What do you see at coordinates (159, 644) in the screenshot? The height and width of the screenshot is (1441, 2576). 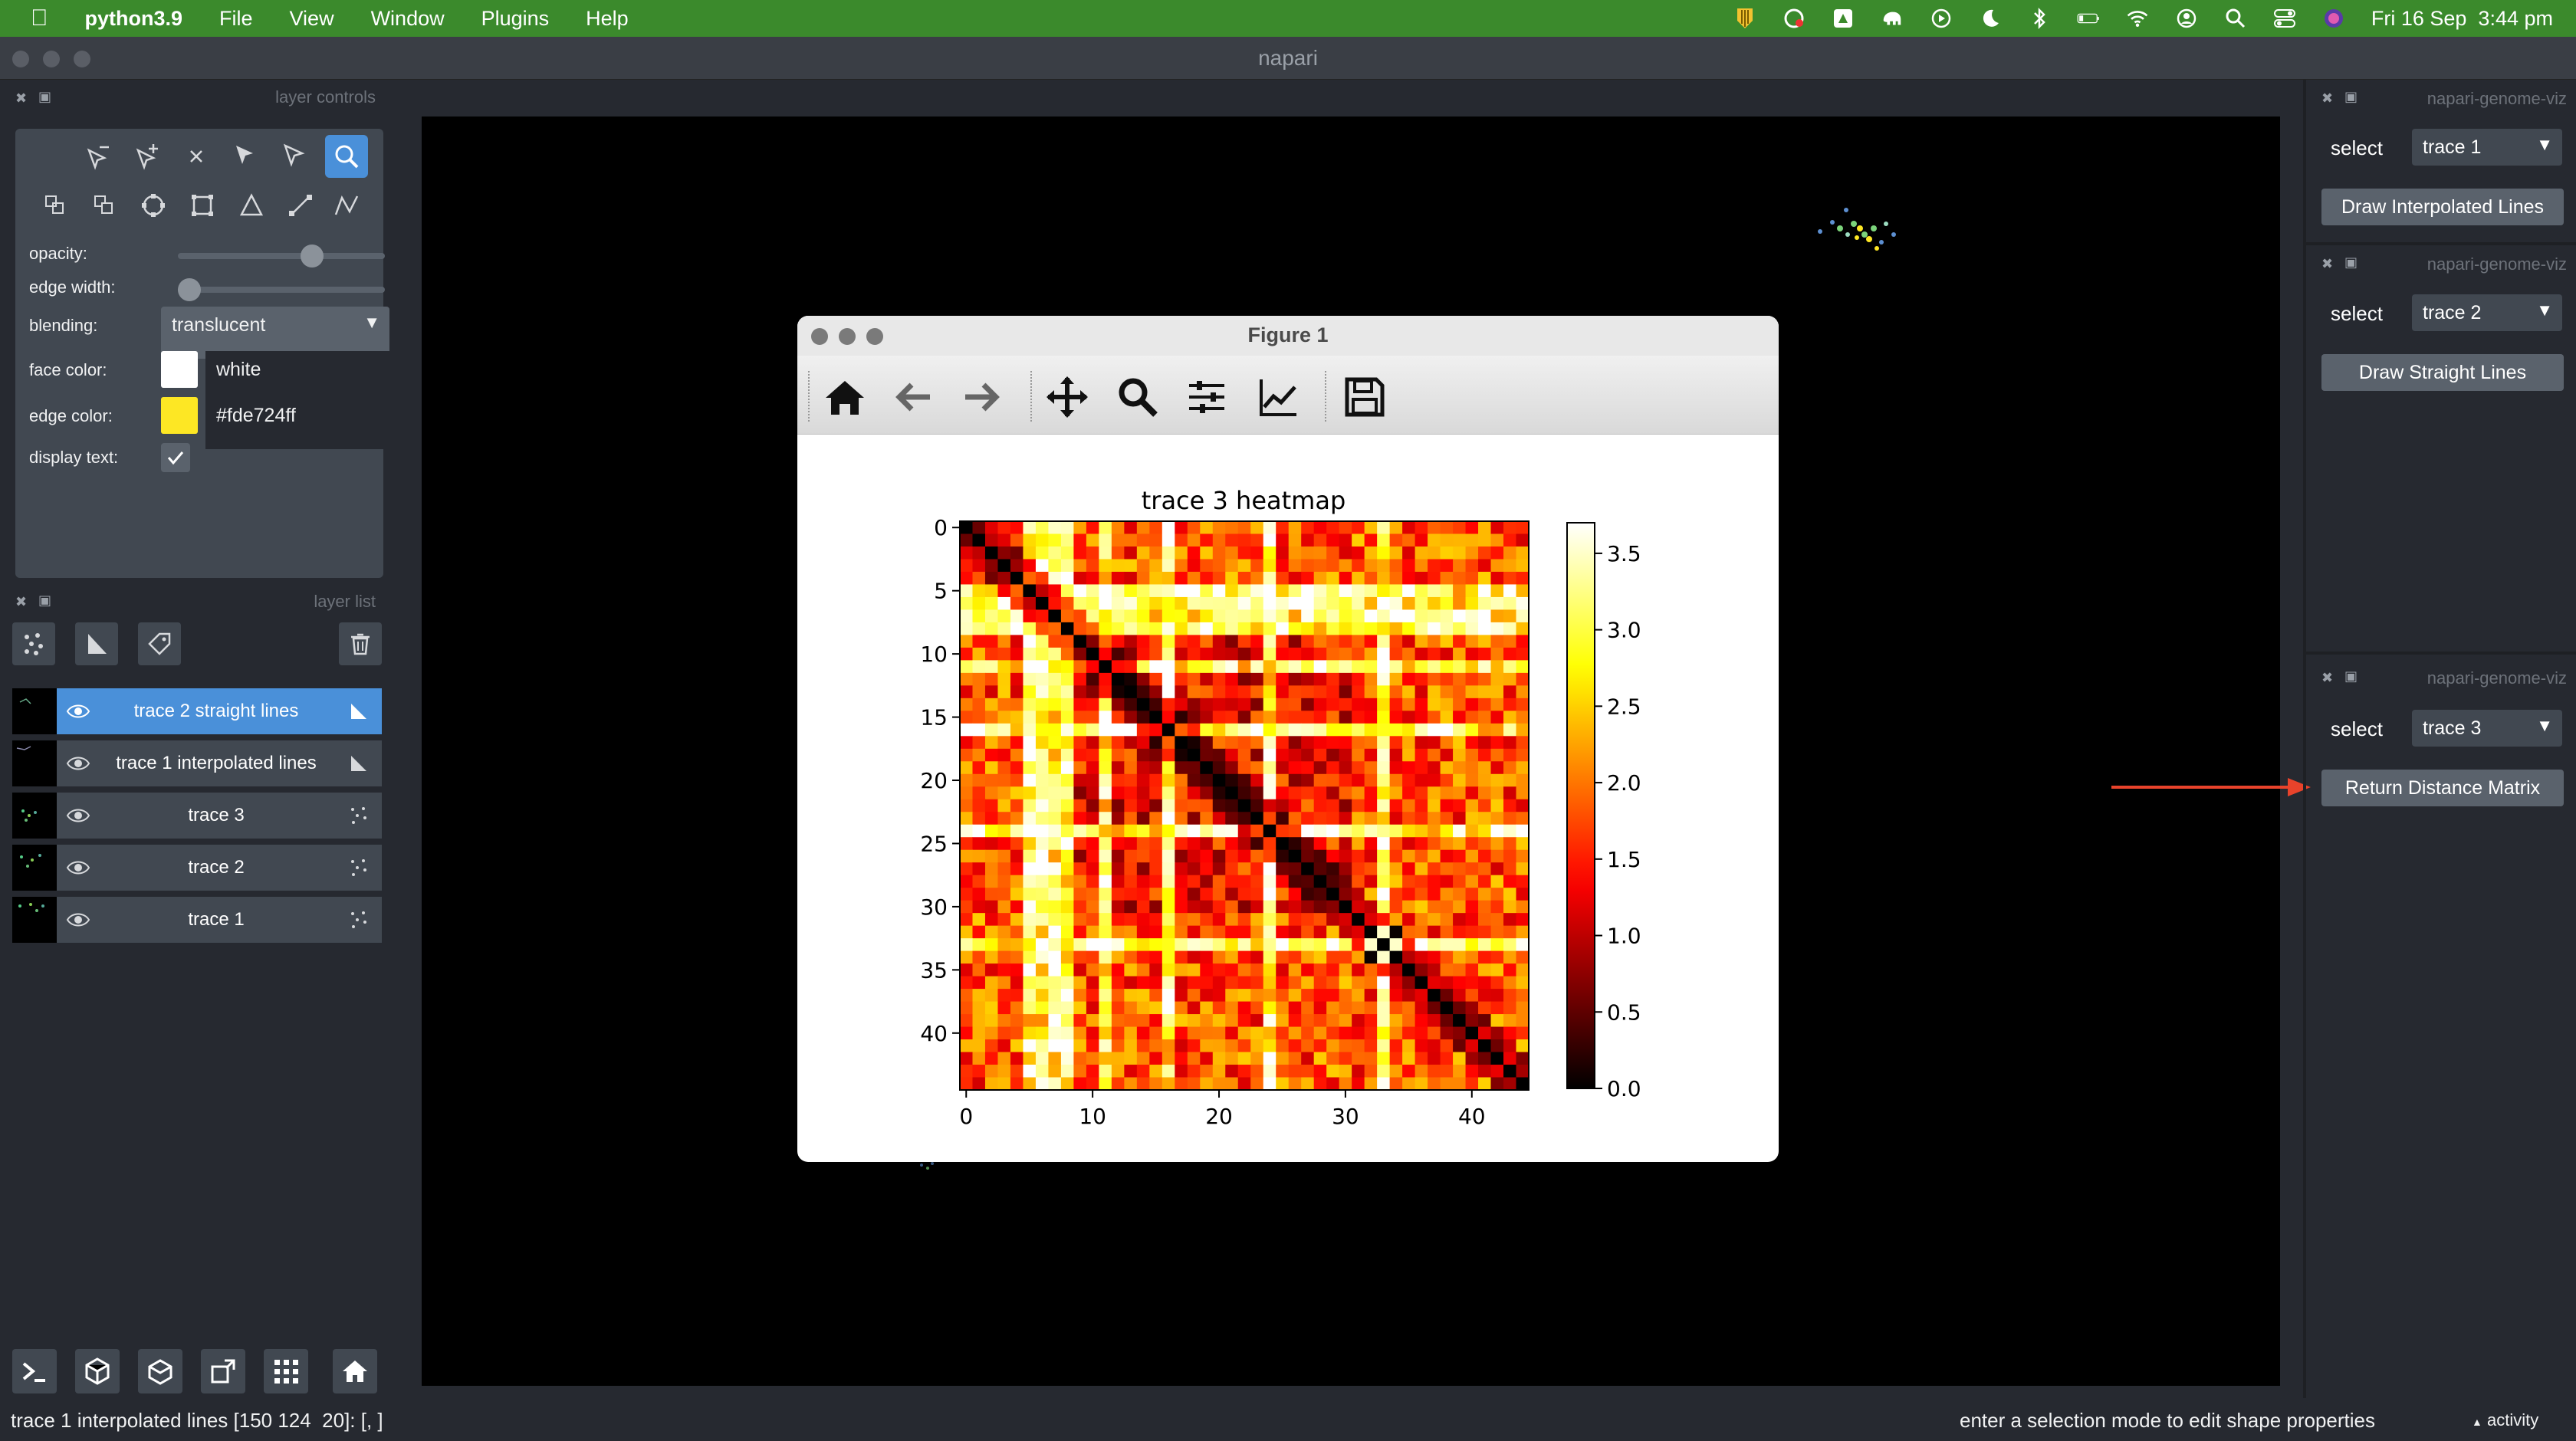 I see `new-labels-layer-button` at bounding box center [159, 644].